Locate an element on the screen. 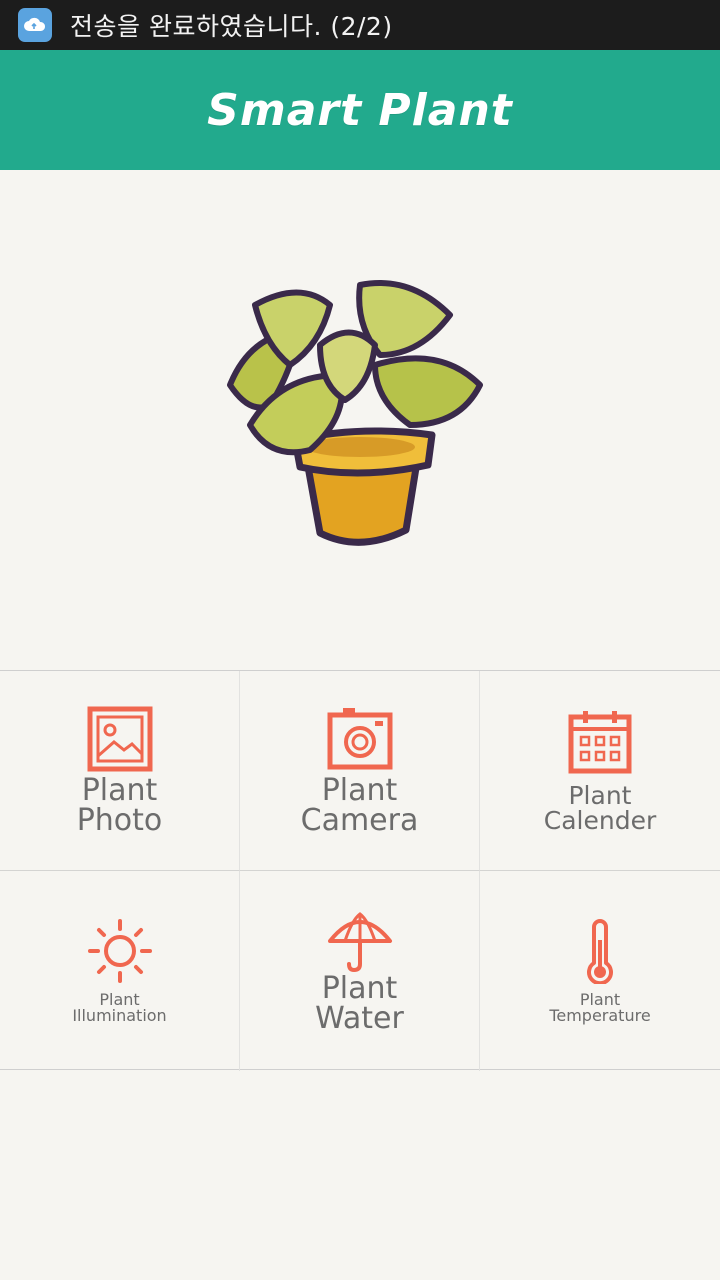 Image resolution: width=720 pixels, height=1280 pixels. app-bar: Smart Plant is located at coordinates (360, 110).